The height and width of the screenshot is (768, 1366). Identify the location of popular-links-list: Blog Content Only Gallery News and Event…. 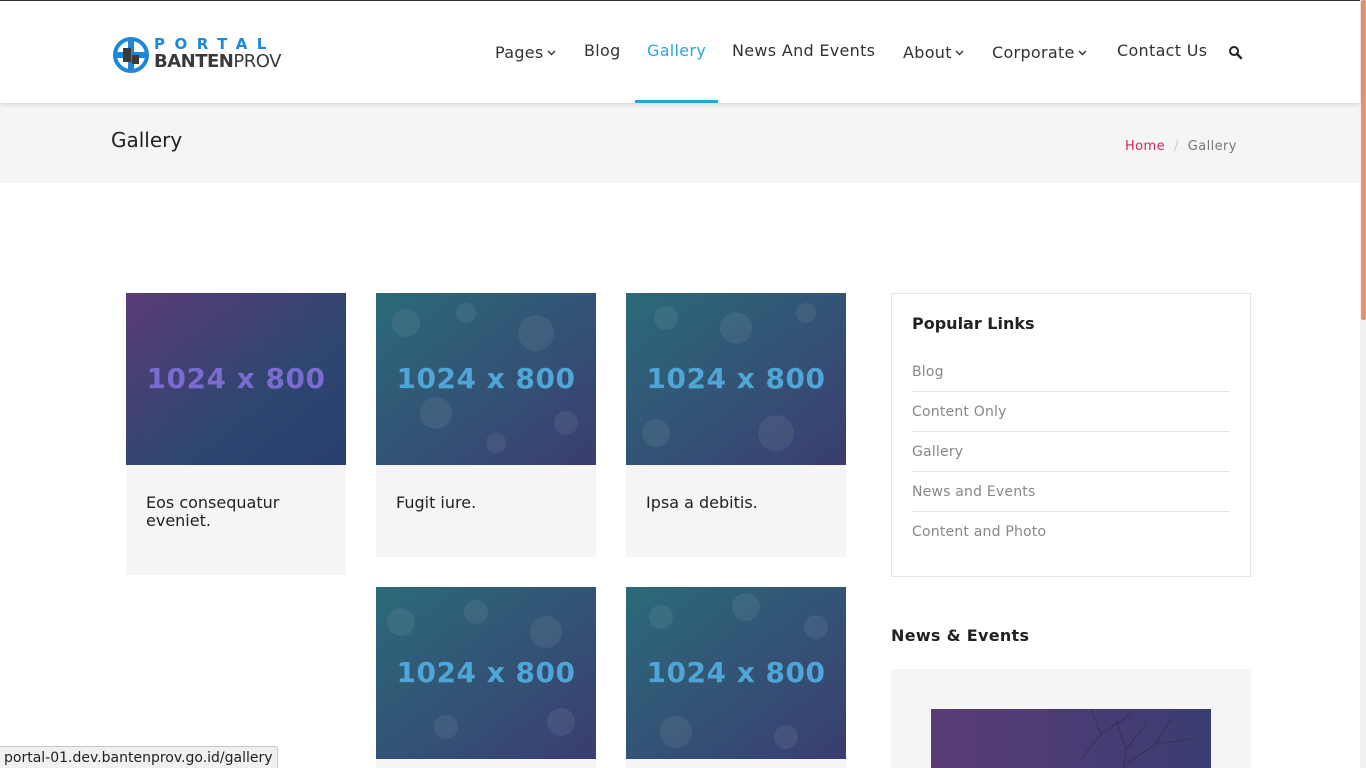
(1071, 452).